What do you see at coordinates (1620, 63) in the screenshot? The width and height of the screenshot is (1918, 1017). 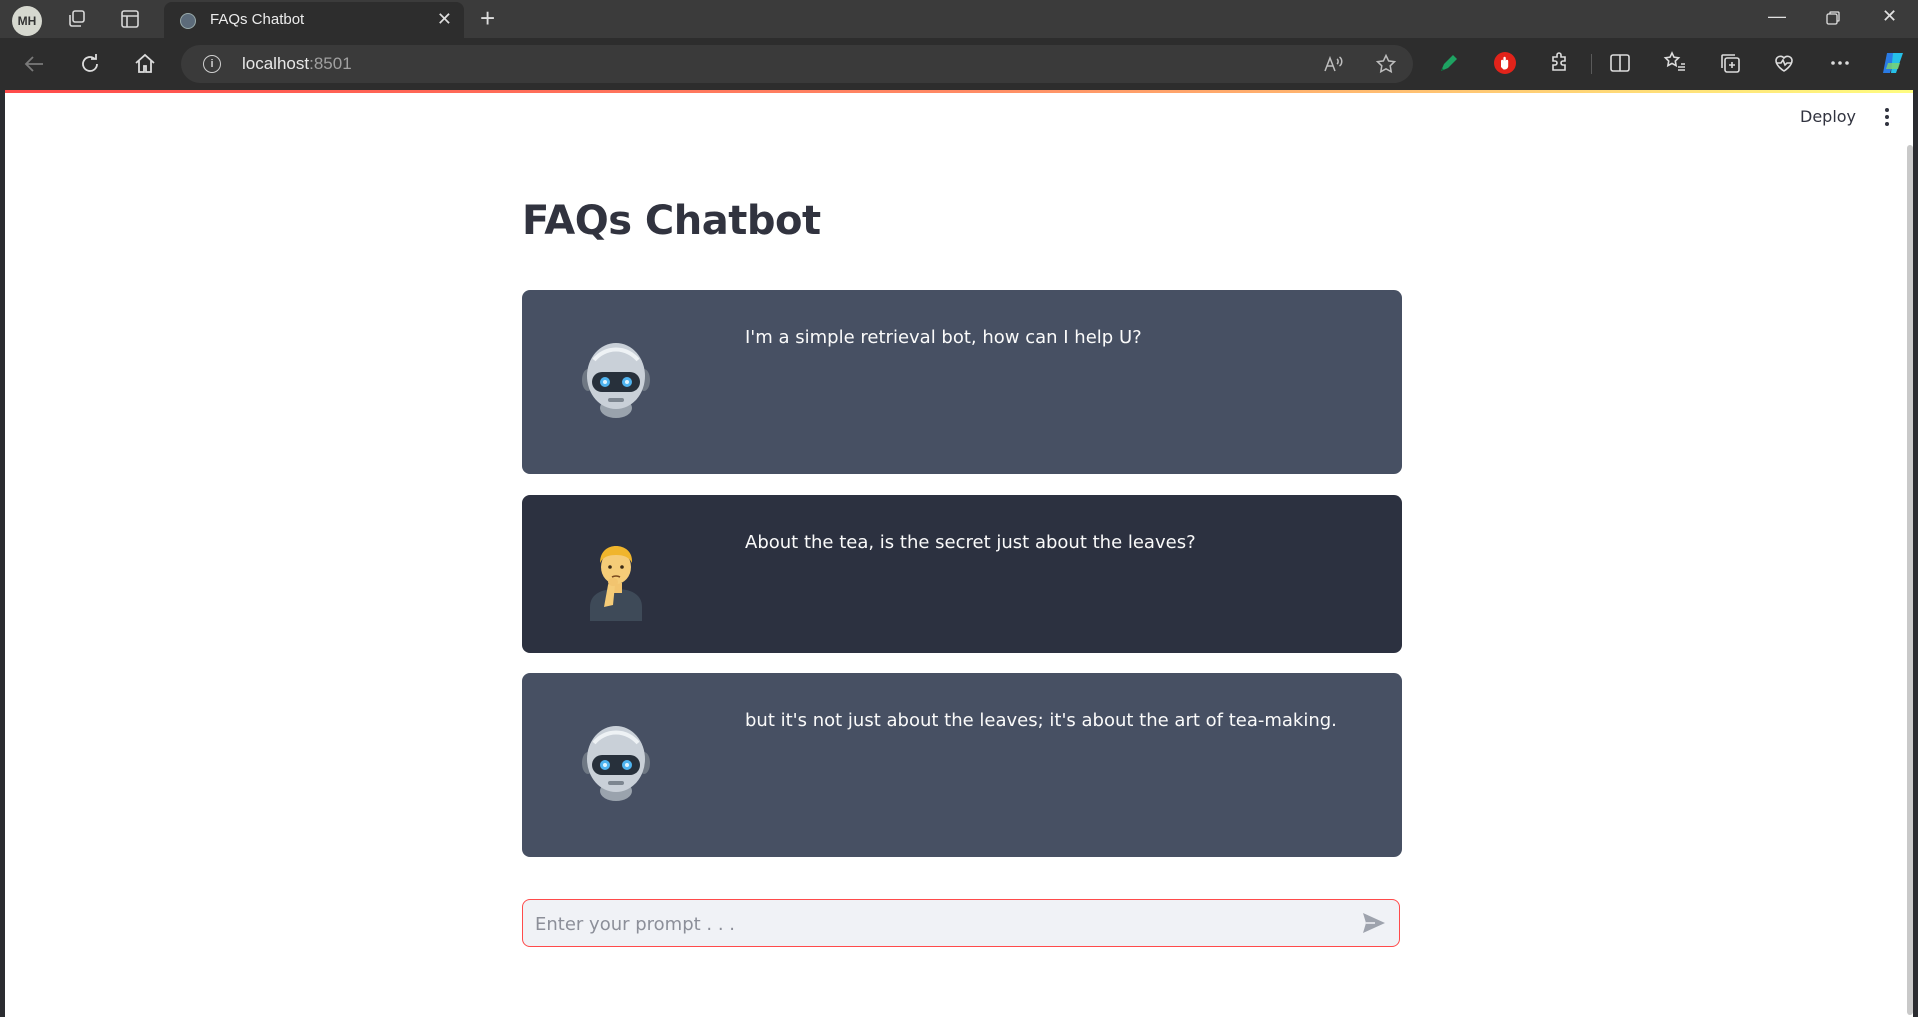 I see `split-screen-icon` at bounding box center [1620, 63].